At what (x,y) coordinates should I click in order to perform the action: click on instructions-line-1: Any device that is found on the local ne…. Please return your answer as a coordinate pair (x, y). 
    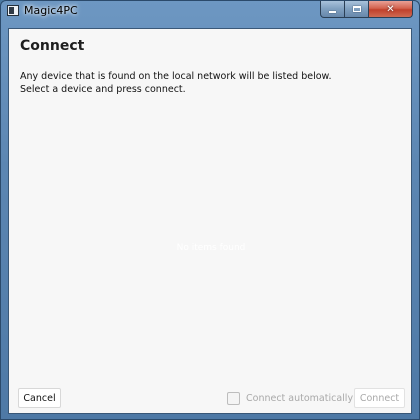
    Looking at the image, I should click on (176, 76).